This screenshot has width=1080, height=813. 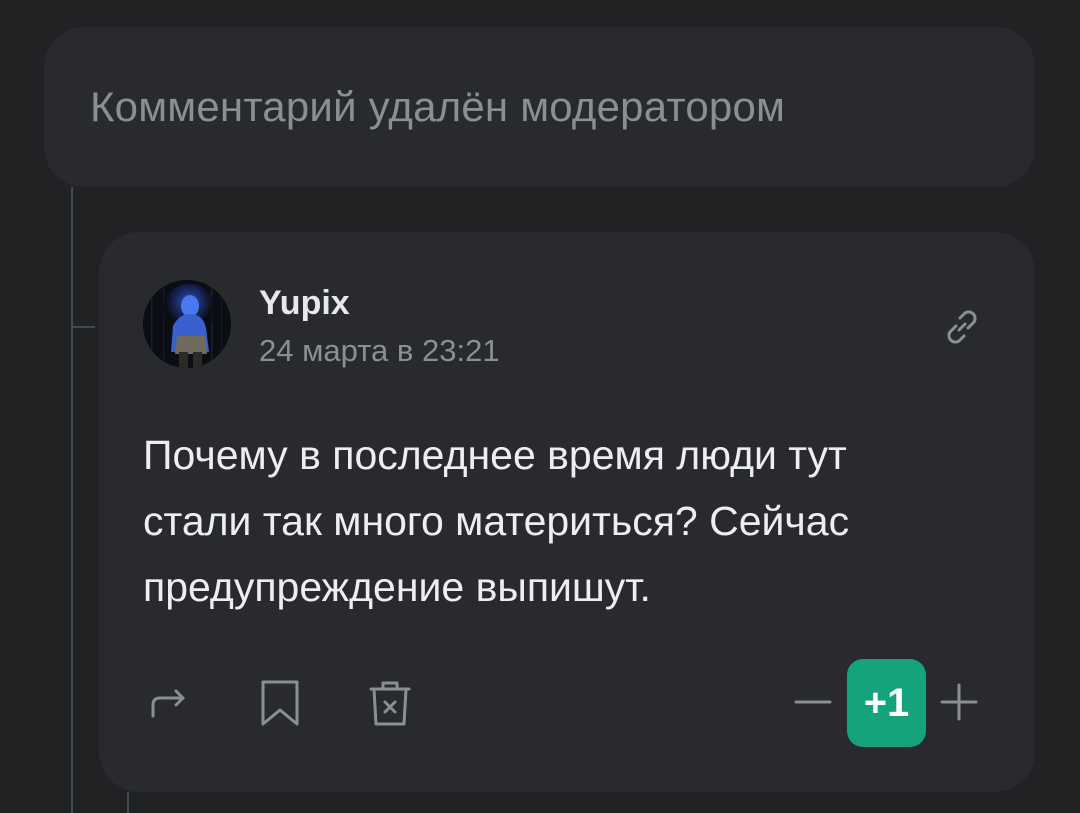 What do you see at coordinates (959, 702) in the screenshot?
I see `plus-icon` at bounding box center [959, 702].